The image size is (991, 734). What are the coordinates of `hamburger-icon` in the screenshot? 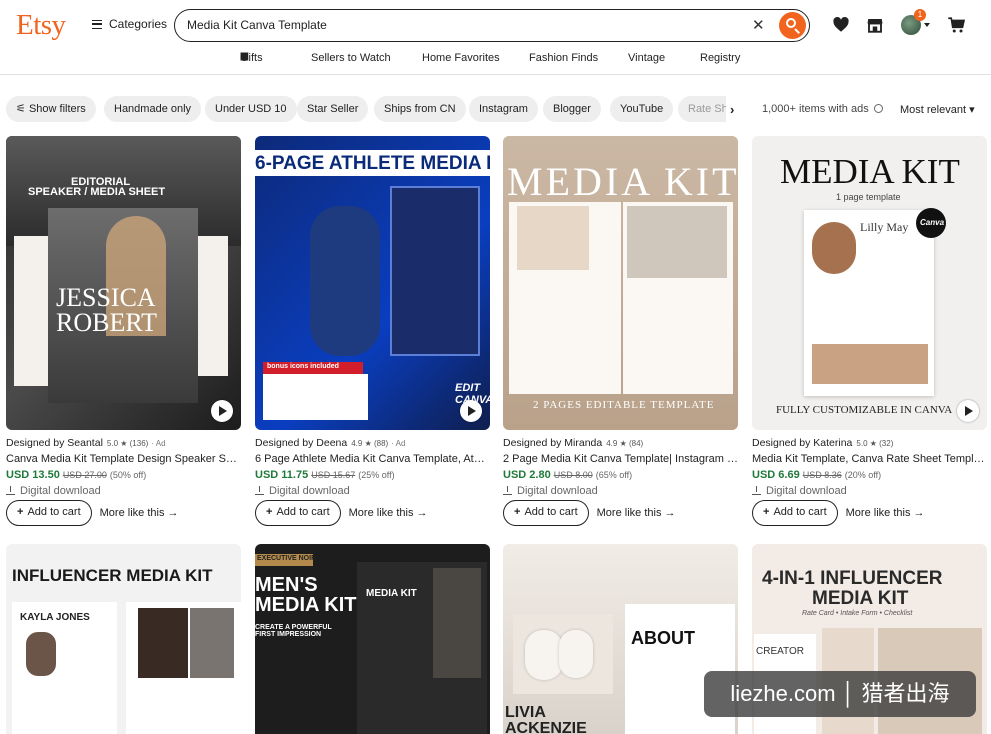 It's located at (97, 24).